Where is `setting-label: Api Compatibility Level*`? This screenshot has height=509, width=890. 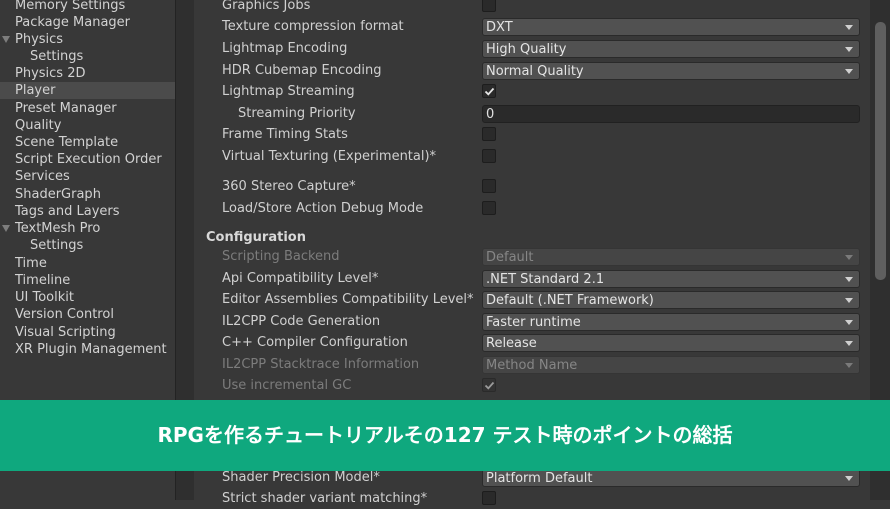 setting-label: Api Compatibility Level* is located at coordinates (300, 278).